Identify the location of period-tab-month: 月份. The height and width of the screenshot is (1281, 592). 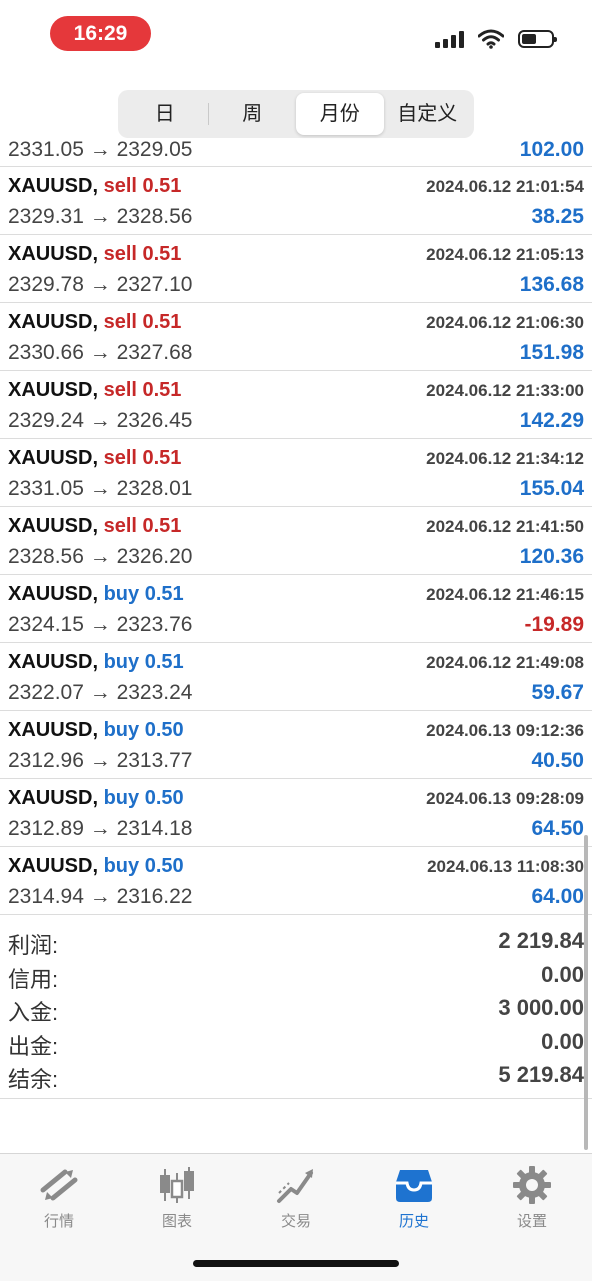
(340, 114).